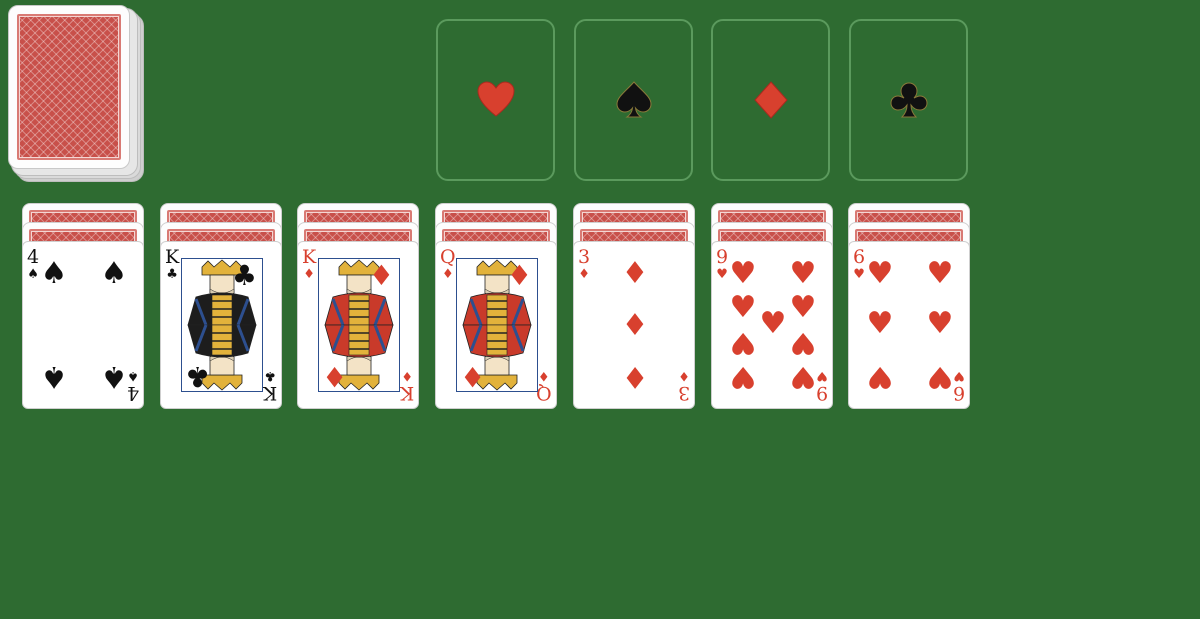  Describe the element at coordinates (33, 274) in the screenshot. I see `card-suit-small: ♠` at that location.